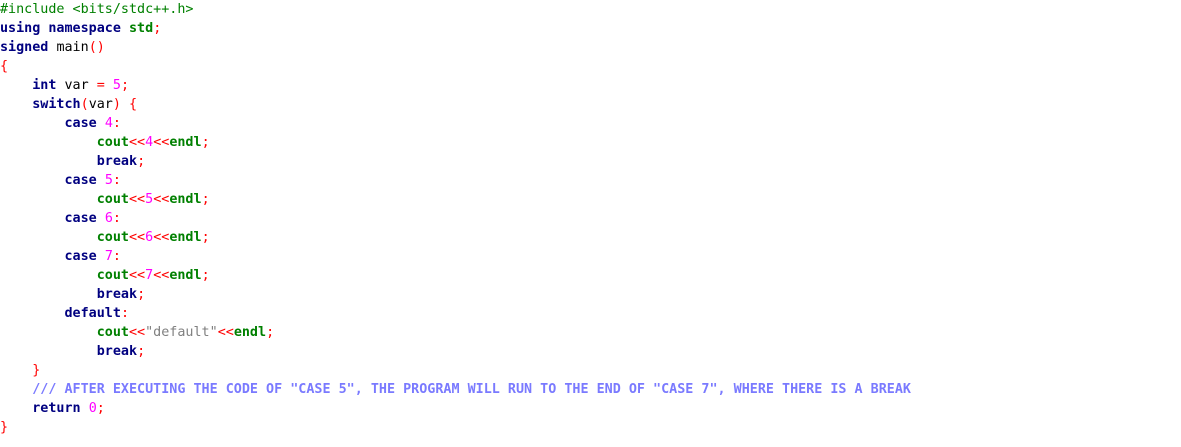 This screenshot has width=1181, height=447. What do you see at coordinates (455, 47) in the screenshot?
I see `code-line: signed main()` at bounding box center [455, 47].